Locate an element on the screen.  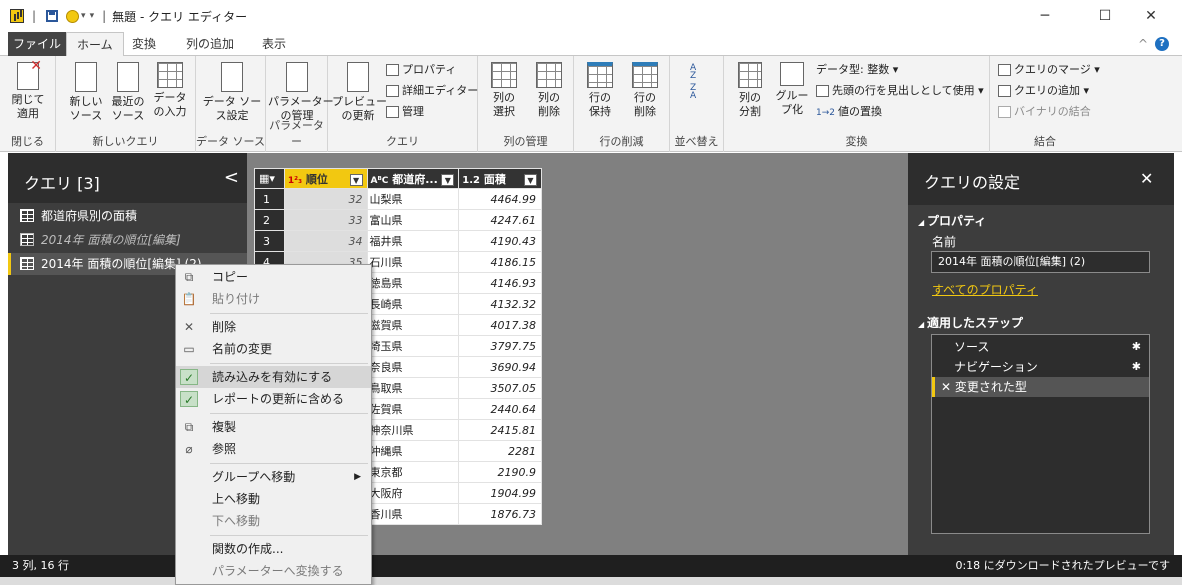
cell-prefecture: 沖縄県 is located at coordinates (413, 451).